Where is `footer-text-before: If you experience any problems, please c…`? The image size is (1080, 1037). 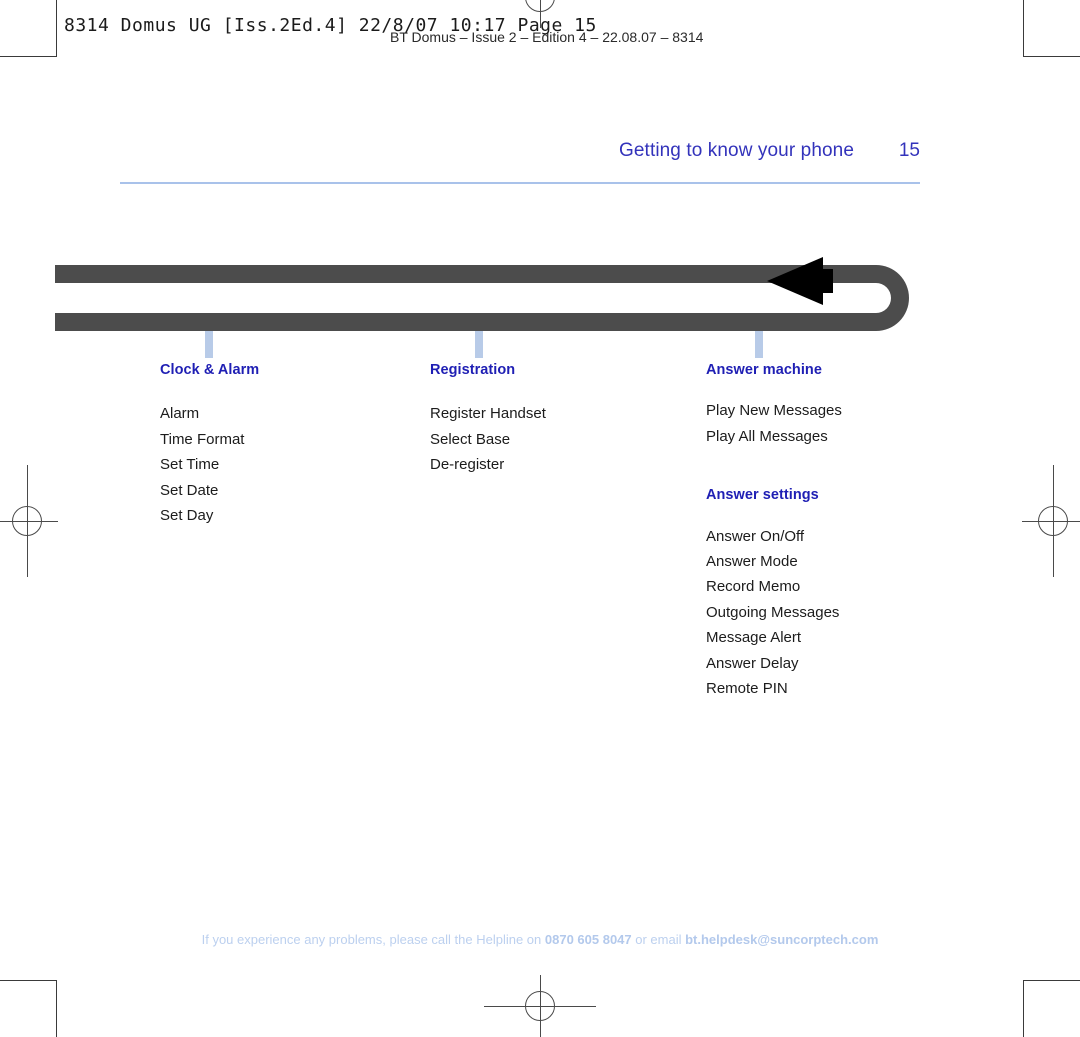
footer-text-before: If you experience any problems, please c… is located at coordinates (373, 939).